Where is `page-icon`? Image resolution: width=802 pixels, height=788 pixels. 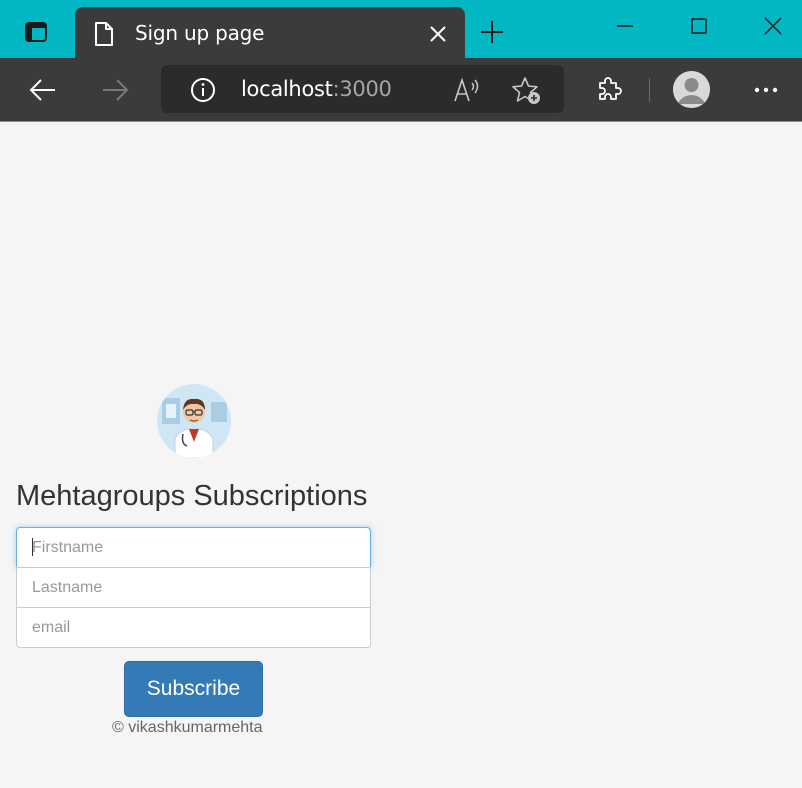 page-icon is located at coordinates (104, 36).